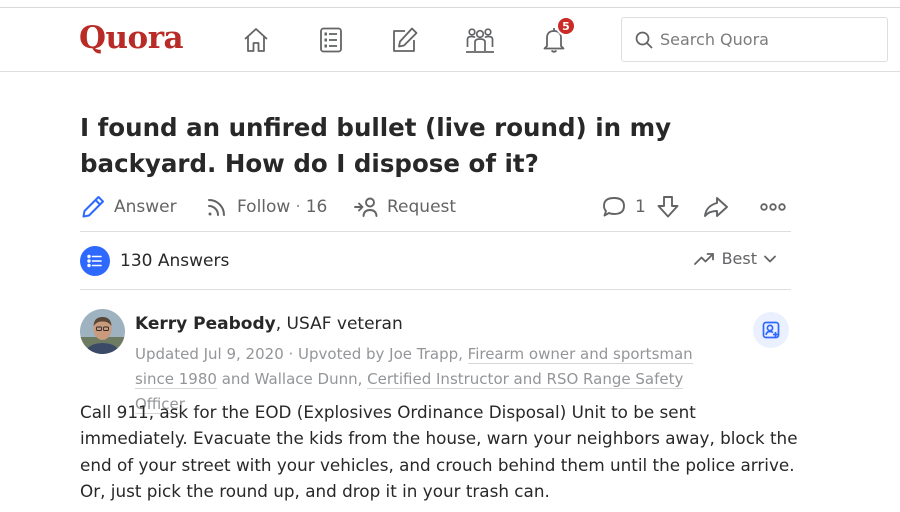 The image size is (900, 512). Describe the element at coordinates (93, 207) in the screenshot. I see `pencil-icon` at that location.